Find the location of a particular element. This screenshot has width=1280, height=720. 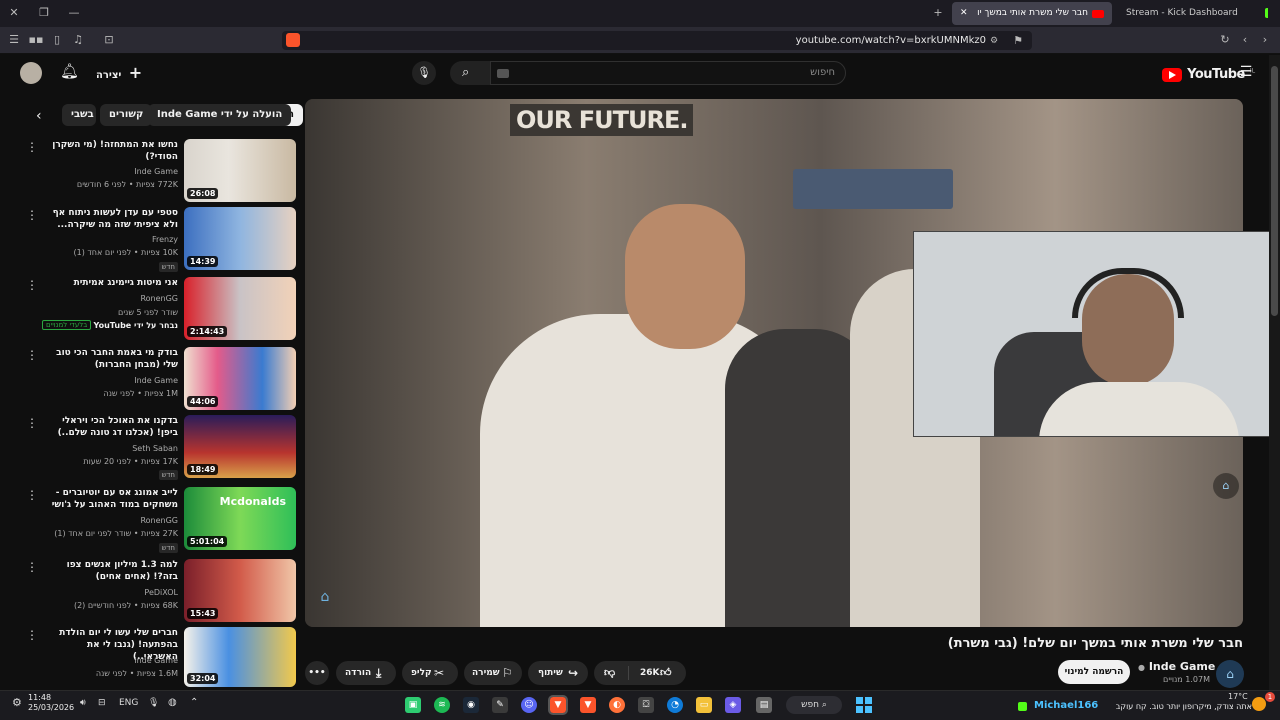

chat-ticker-message: אתה צודק, מיקרופון יותר טוב. קח עוקב is located at coordinates (1183, 706).